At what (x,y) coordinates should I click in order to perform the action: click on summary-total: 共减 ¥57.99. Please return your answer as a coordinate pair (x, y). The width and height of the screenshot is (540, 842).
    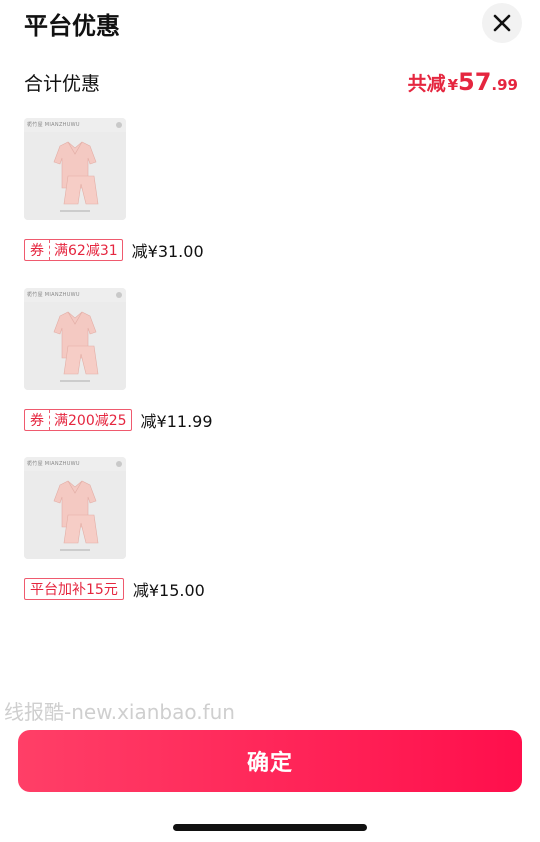
    Looking at the image, I should click on (463, 82).